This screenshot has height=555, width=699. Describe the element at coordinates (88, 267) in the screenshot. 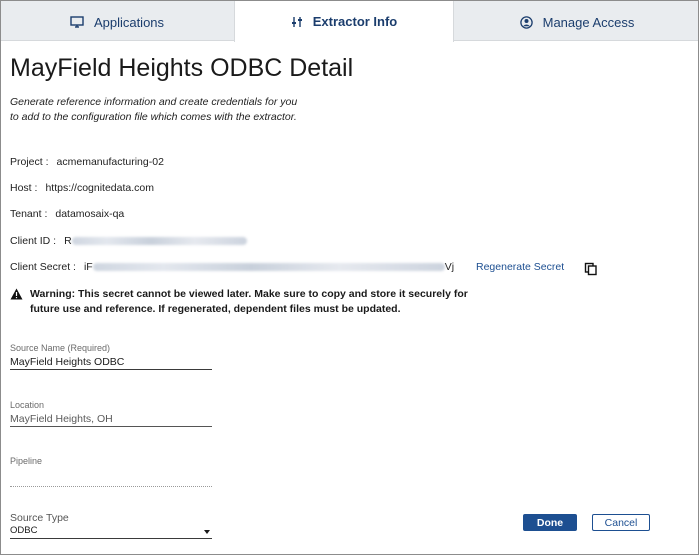

I see `client-secret-prefix: iF` at that location.